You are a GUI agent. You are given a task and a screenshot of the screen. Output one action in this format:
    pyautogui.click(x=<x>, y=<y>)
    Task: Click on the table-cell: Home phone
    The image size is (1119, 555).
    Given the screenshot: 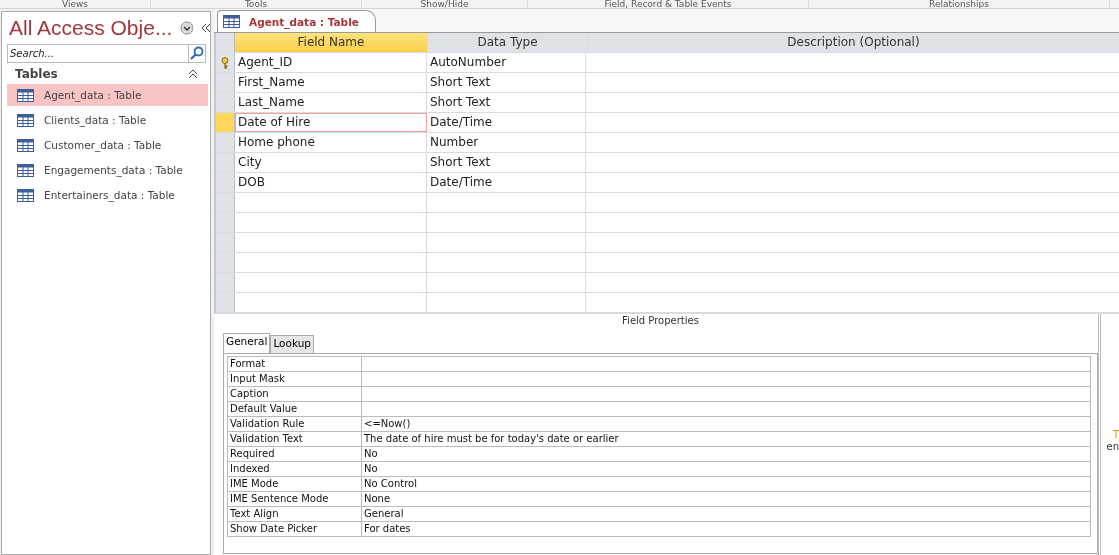 What is the action you would take?
    pyautogui.click(x=331, y=142)
    